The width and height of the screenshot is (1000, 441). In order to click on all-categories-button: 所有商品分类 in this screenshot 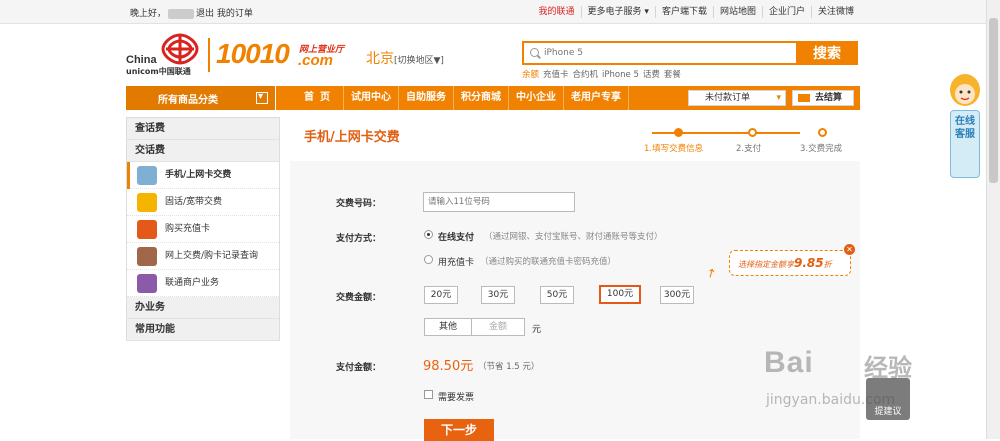, I will do `click(201, 98)`.